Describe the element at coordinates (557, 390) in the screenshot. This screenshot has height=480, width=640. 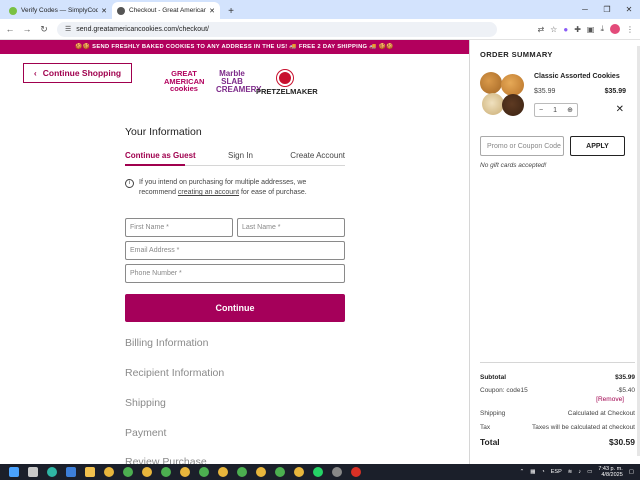
I see `coupon-row: Coupon: code15 -$5.40` at that location.